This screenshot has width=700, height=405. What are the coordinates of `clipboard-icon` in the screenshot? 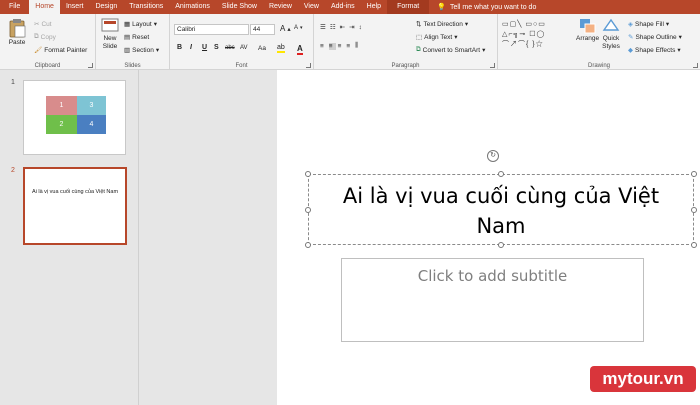 It's located at (17, 28).